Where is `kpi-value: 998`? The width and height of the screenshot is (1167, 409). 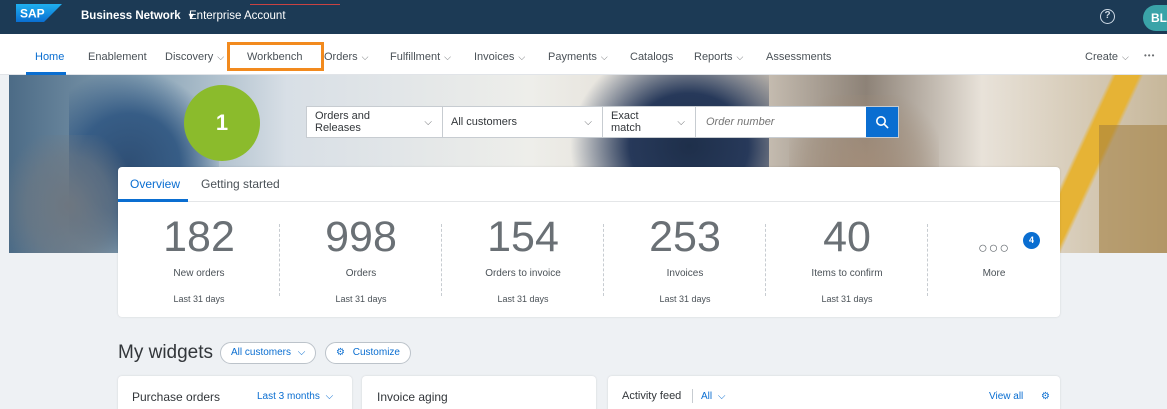 kpi-value: 998 is located at coordinates (361, 237).